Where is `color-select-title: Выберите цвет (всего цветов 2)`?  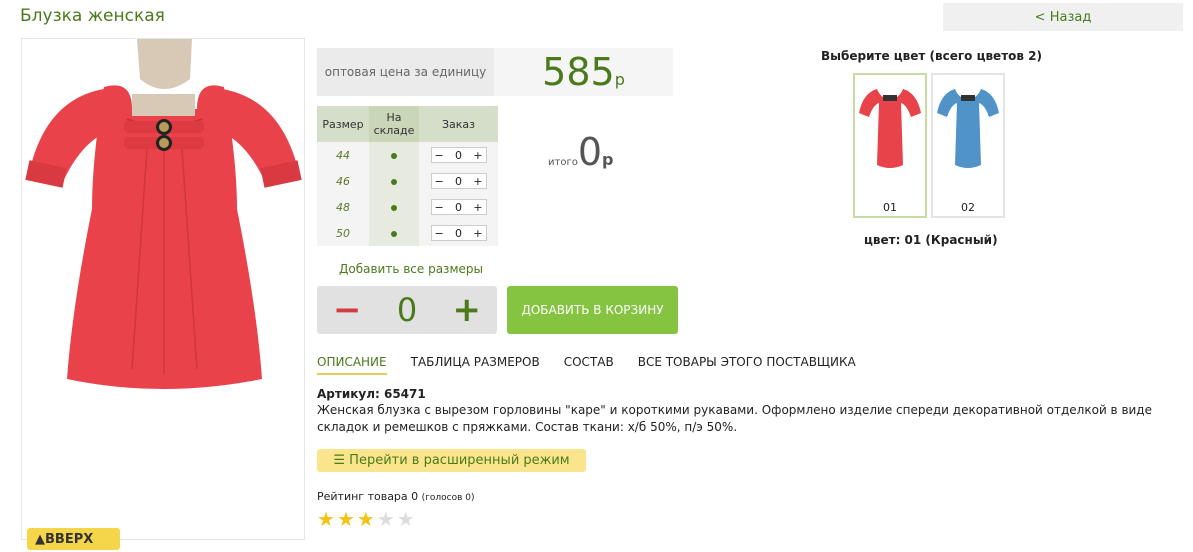
color-select-title: Выберите цвет (всего цветов 2) is located at coordinates (931, 56).